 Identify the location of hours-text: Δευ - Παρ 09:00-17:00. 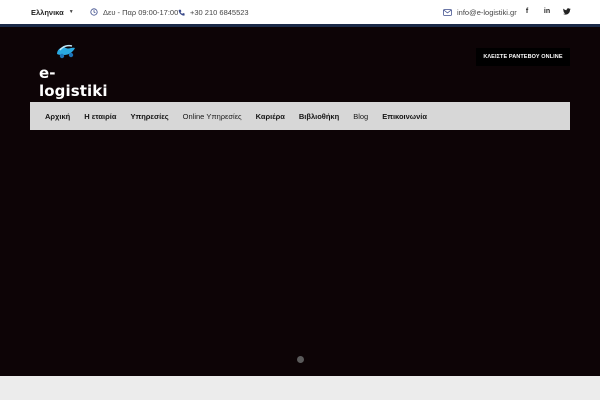
(141, 12).